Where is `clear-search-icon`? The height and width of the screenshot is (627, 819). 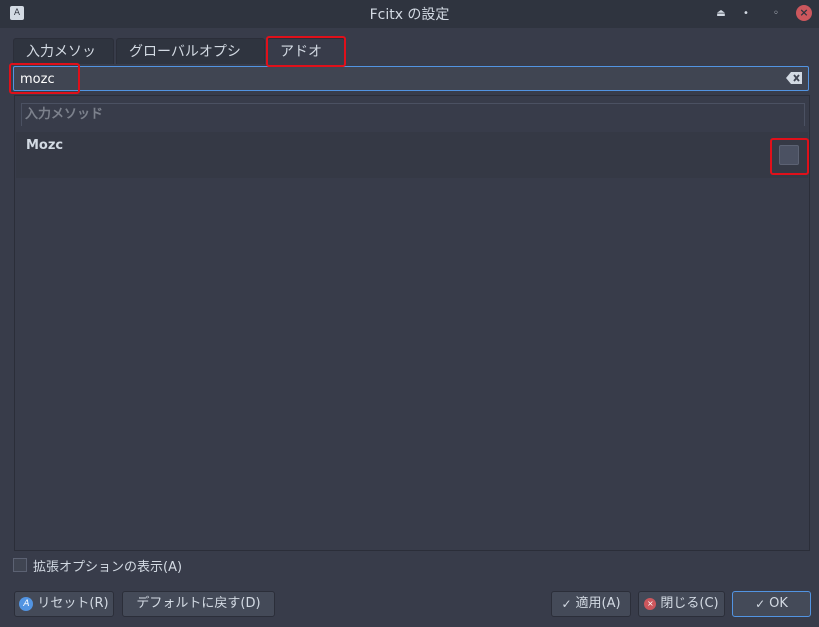
clear-search-icon is located at coordinates (794, 78).